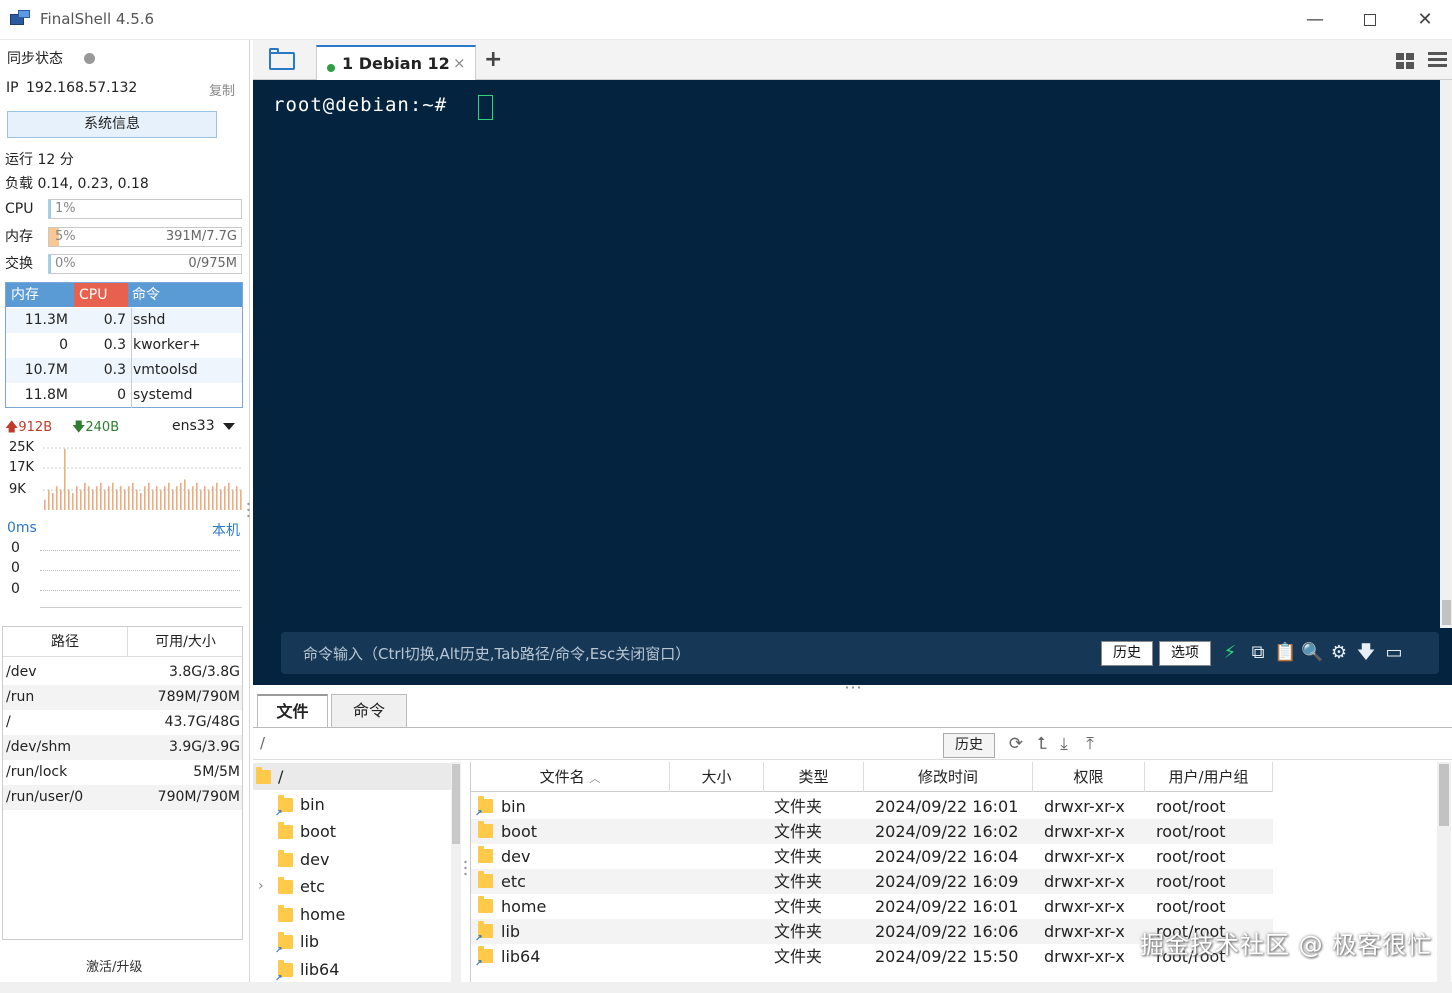 The width and height of the screenshot is (1452, 993). What do you see at coordinates (1405, 61) in the screenshot?
I see `grid-layout-icon` at bounding box center [1405, 61].